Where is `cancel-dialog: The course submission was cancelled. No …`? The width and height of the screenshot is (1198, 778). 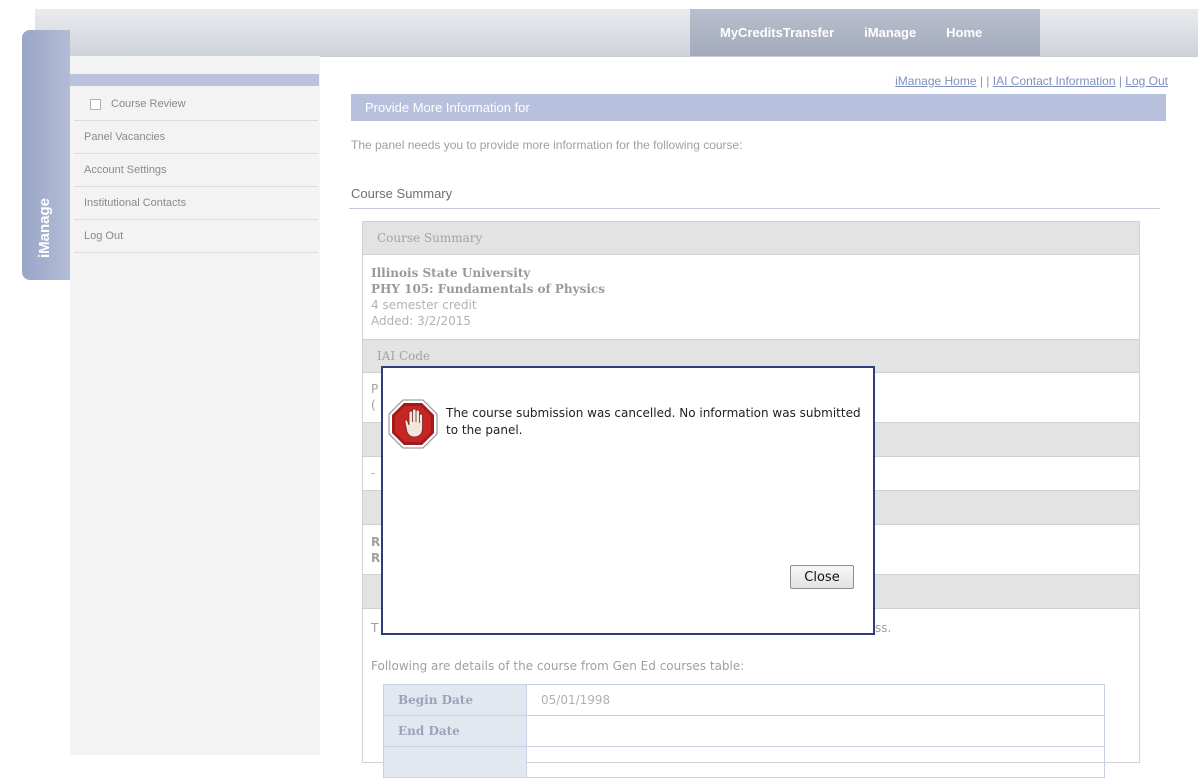 cancel-dialog: The course submission was cancelled. No … is located at coordinates (628, 500).